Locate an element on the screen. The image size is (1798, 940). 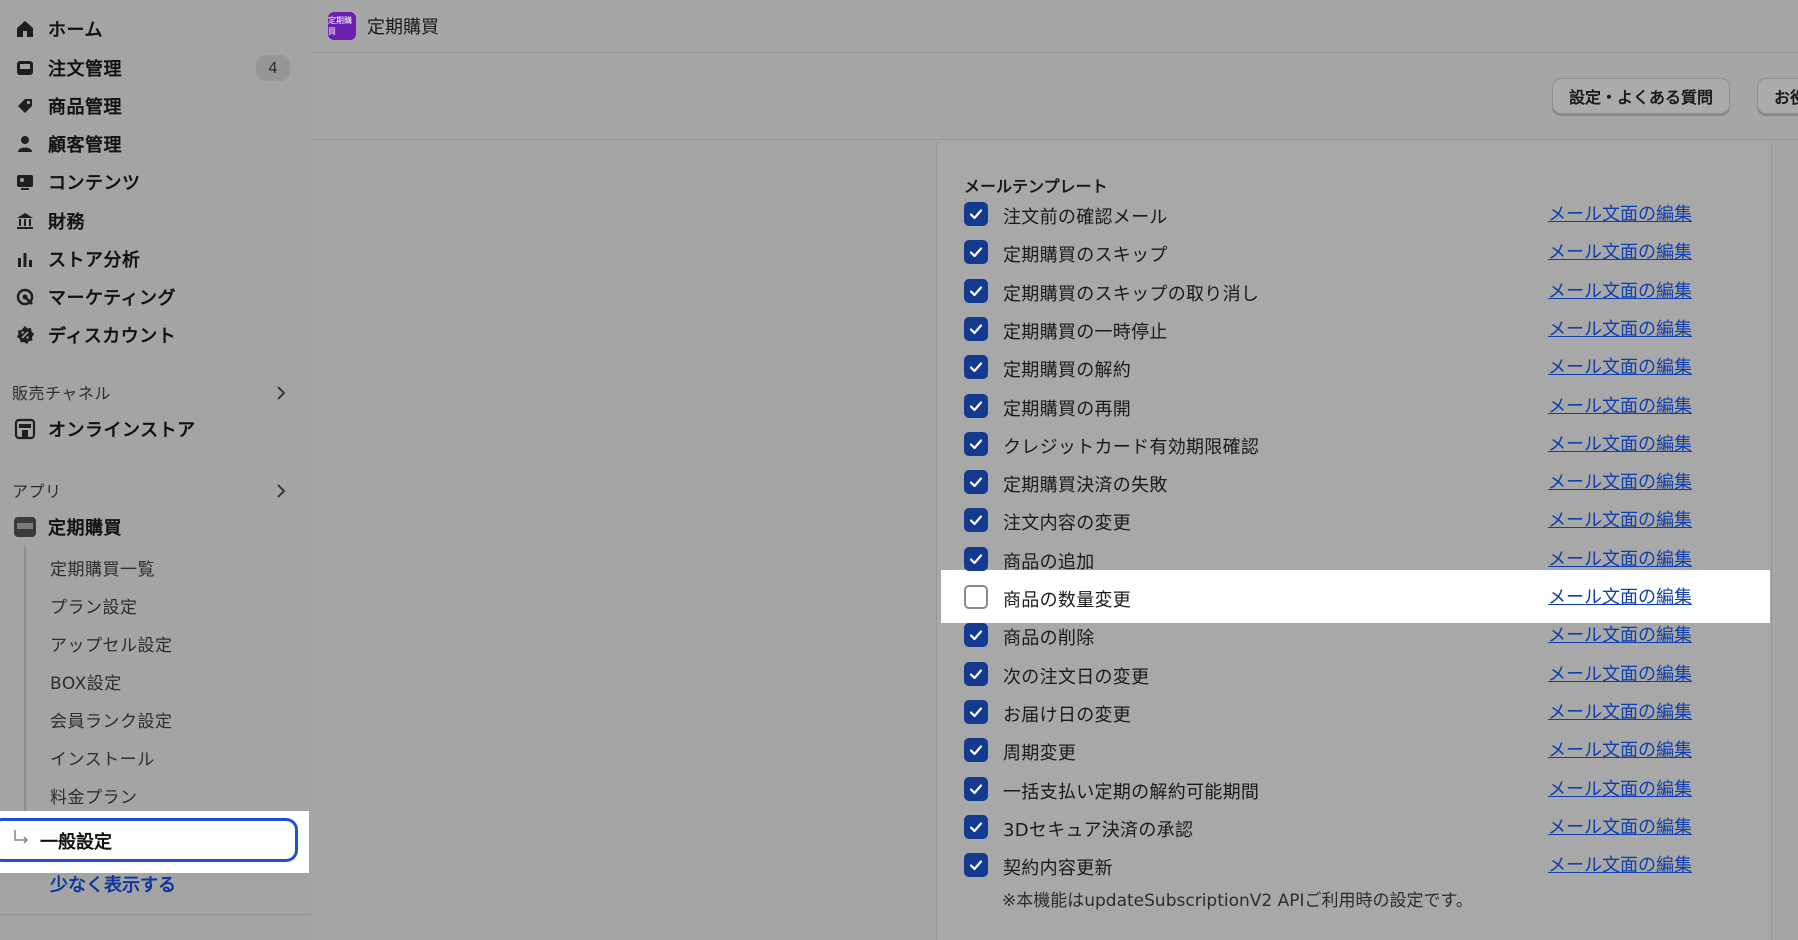
mail-template-row: 次の注文日の変更 メール文面の編集 is located at coordinates (1334, 674).